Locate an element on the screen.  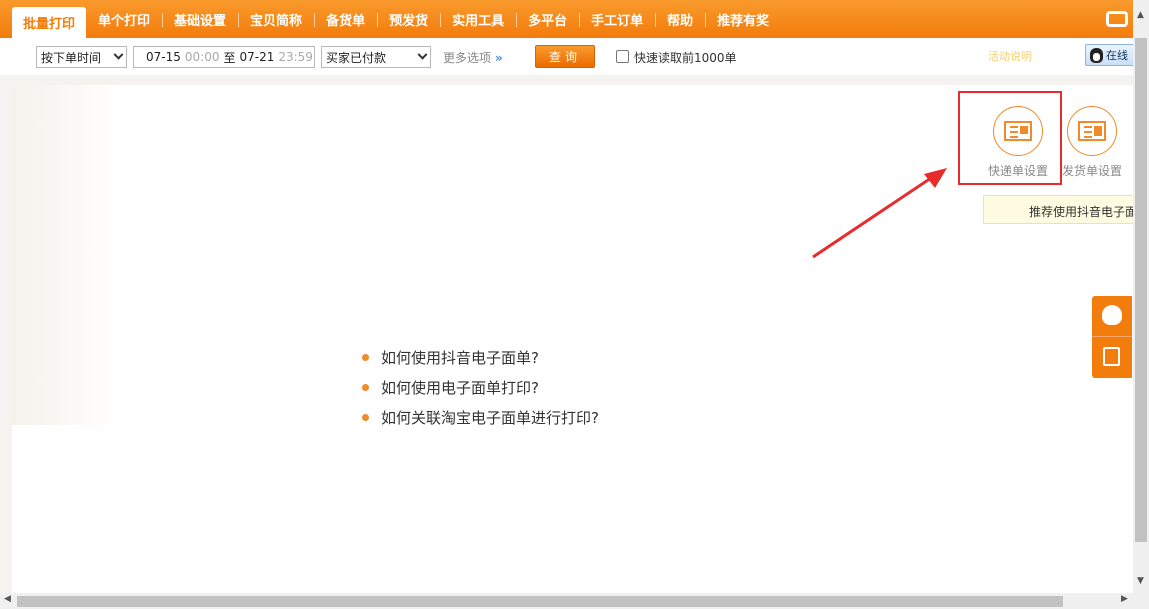
highlight-box is located at coordinates (1010, 138).